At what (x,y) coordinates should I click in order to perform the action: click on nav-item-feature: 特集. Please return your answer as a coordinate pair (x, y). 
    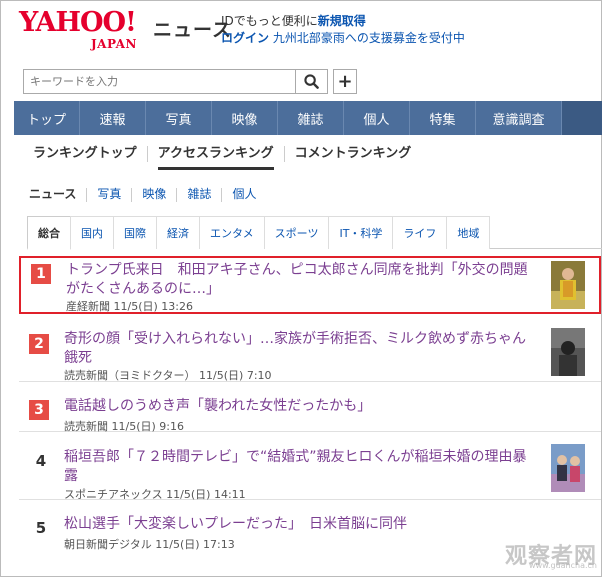
    Looking at the image, I should click on (443, 118).